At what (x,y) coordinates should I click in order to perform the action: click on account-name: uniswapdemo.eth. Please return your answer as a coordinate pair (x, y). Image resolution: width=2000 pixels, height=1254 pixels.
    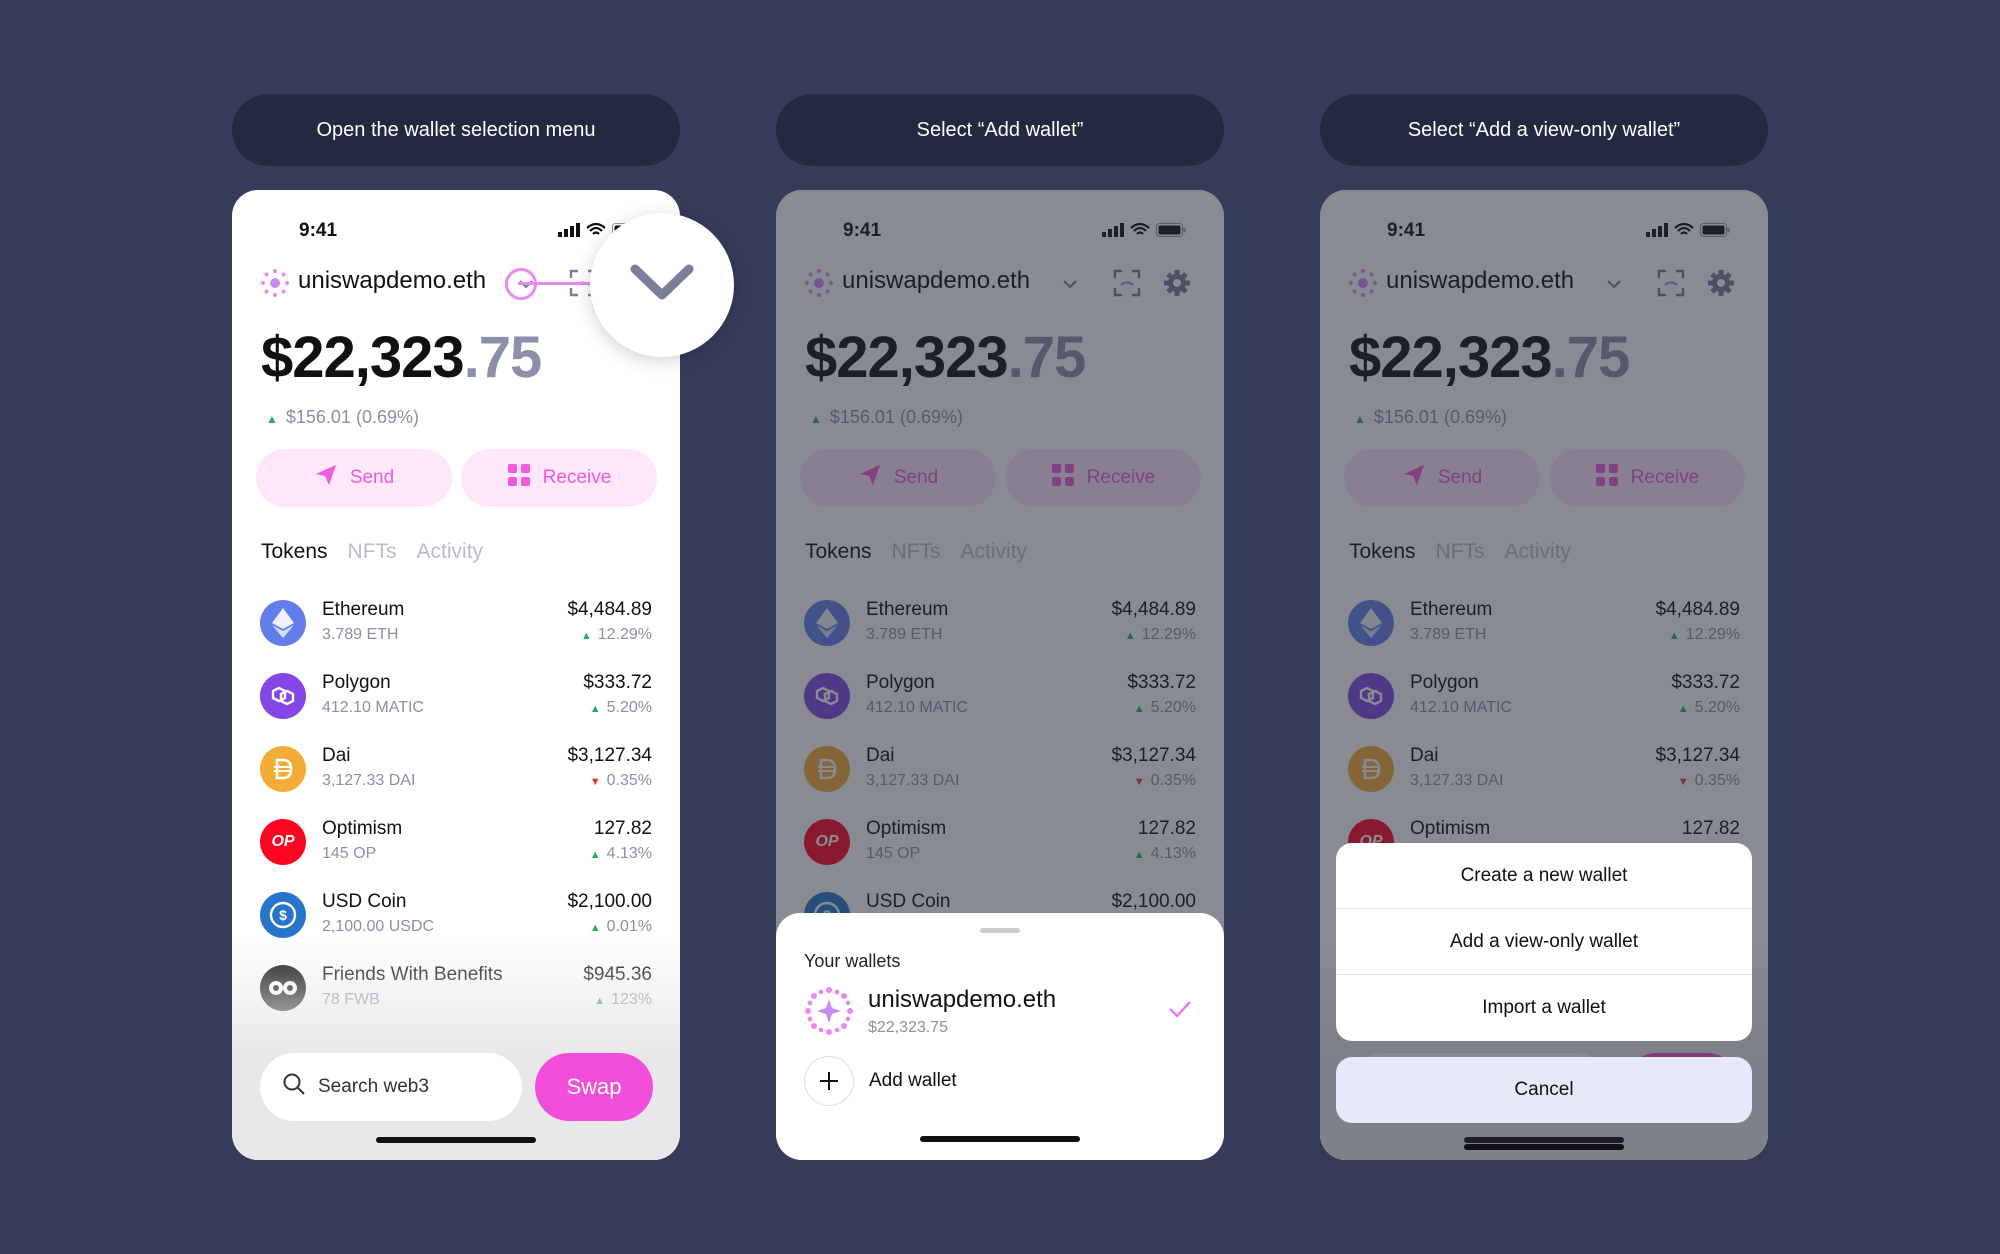
    Looking at the image, I should click on (392, 281).